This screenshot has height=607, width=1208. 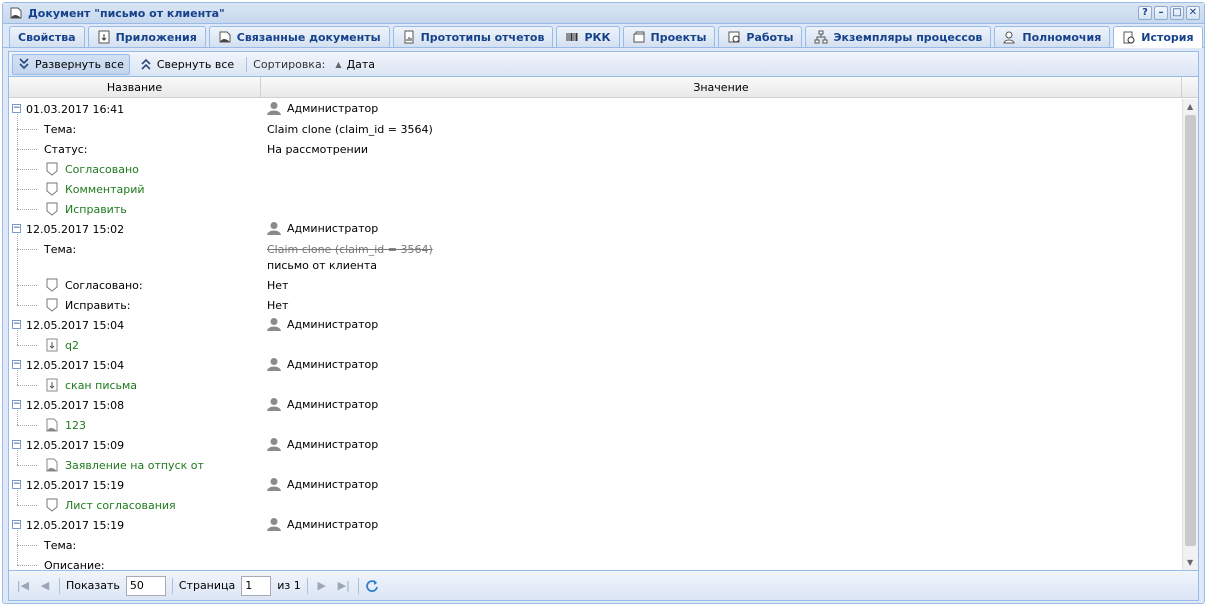 What do you see at coordinates (98, 305) in the screenshot?
I see `field-label: Исправить:` at bounding box center [98, 305].